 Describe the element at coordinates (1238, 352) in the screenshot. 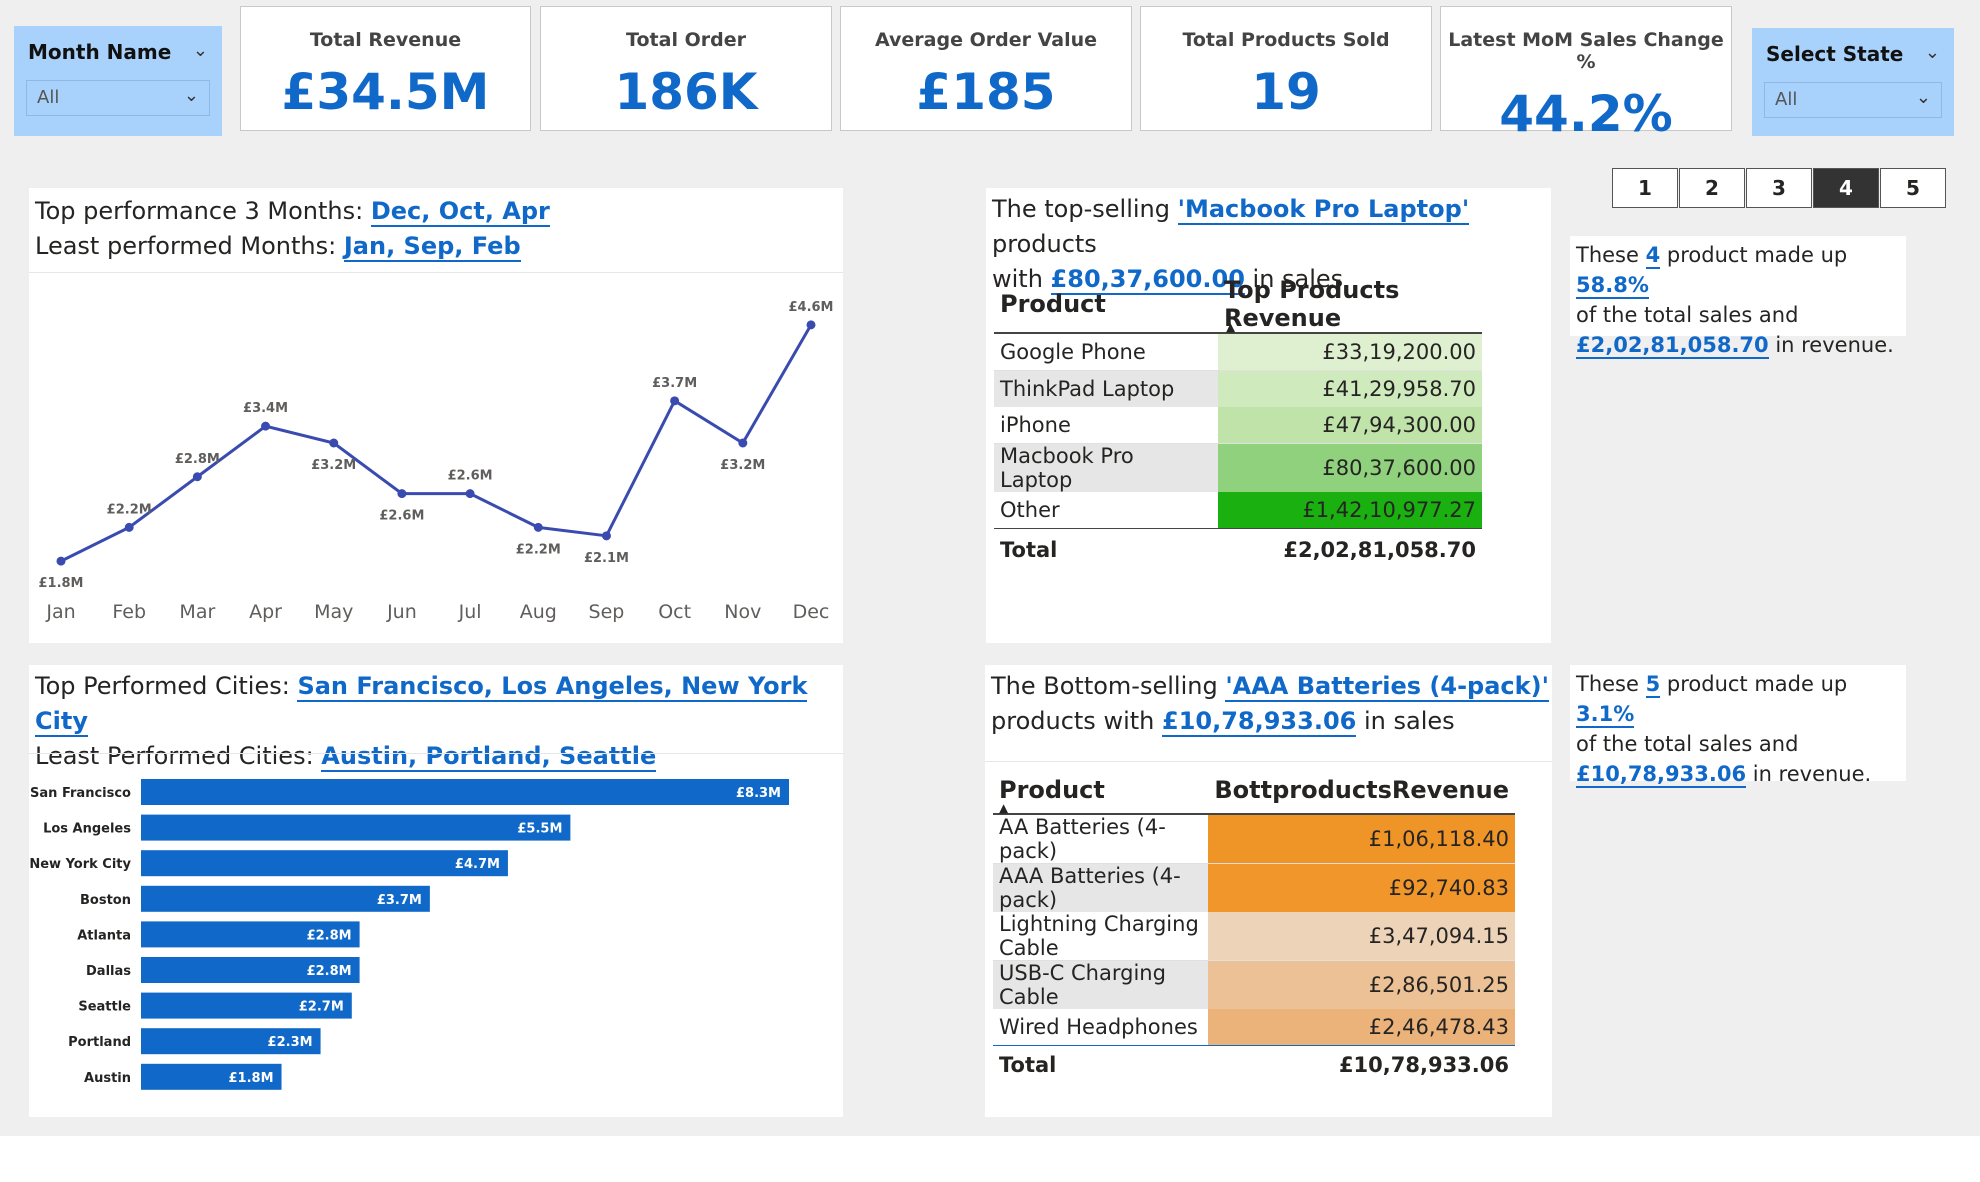

I see `table-row: Google Phone £33,19,200.00` at that location.